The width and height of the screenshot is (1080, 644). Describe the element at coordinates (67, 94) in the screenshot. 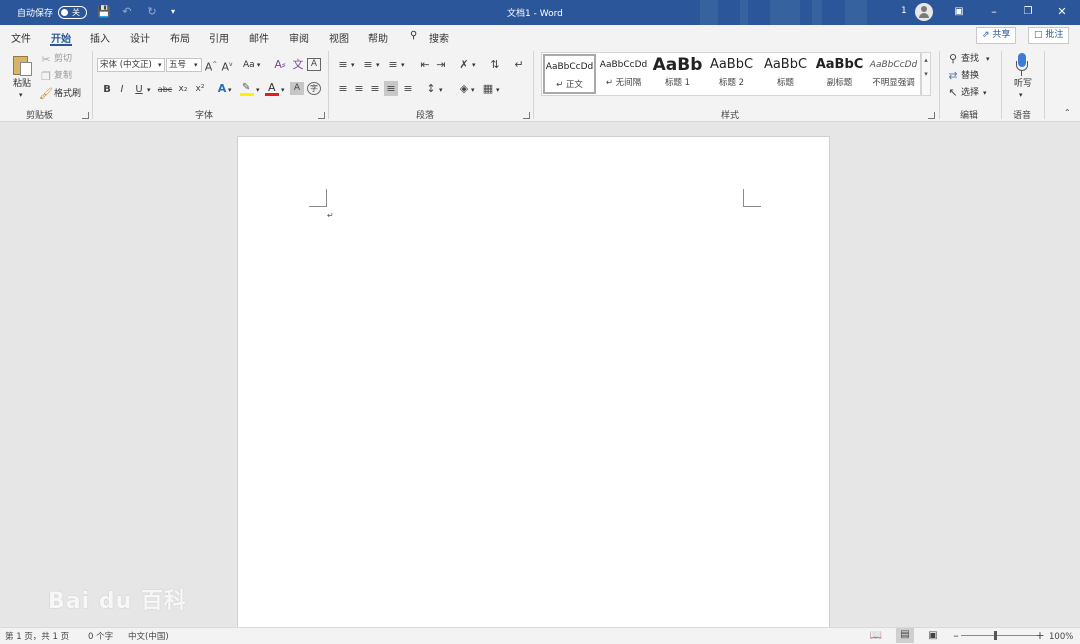

I see `format-painter-button: 格式刷` at that location.